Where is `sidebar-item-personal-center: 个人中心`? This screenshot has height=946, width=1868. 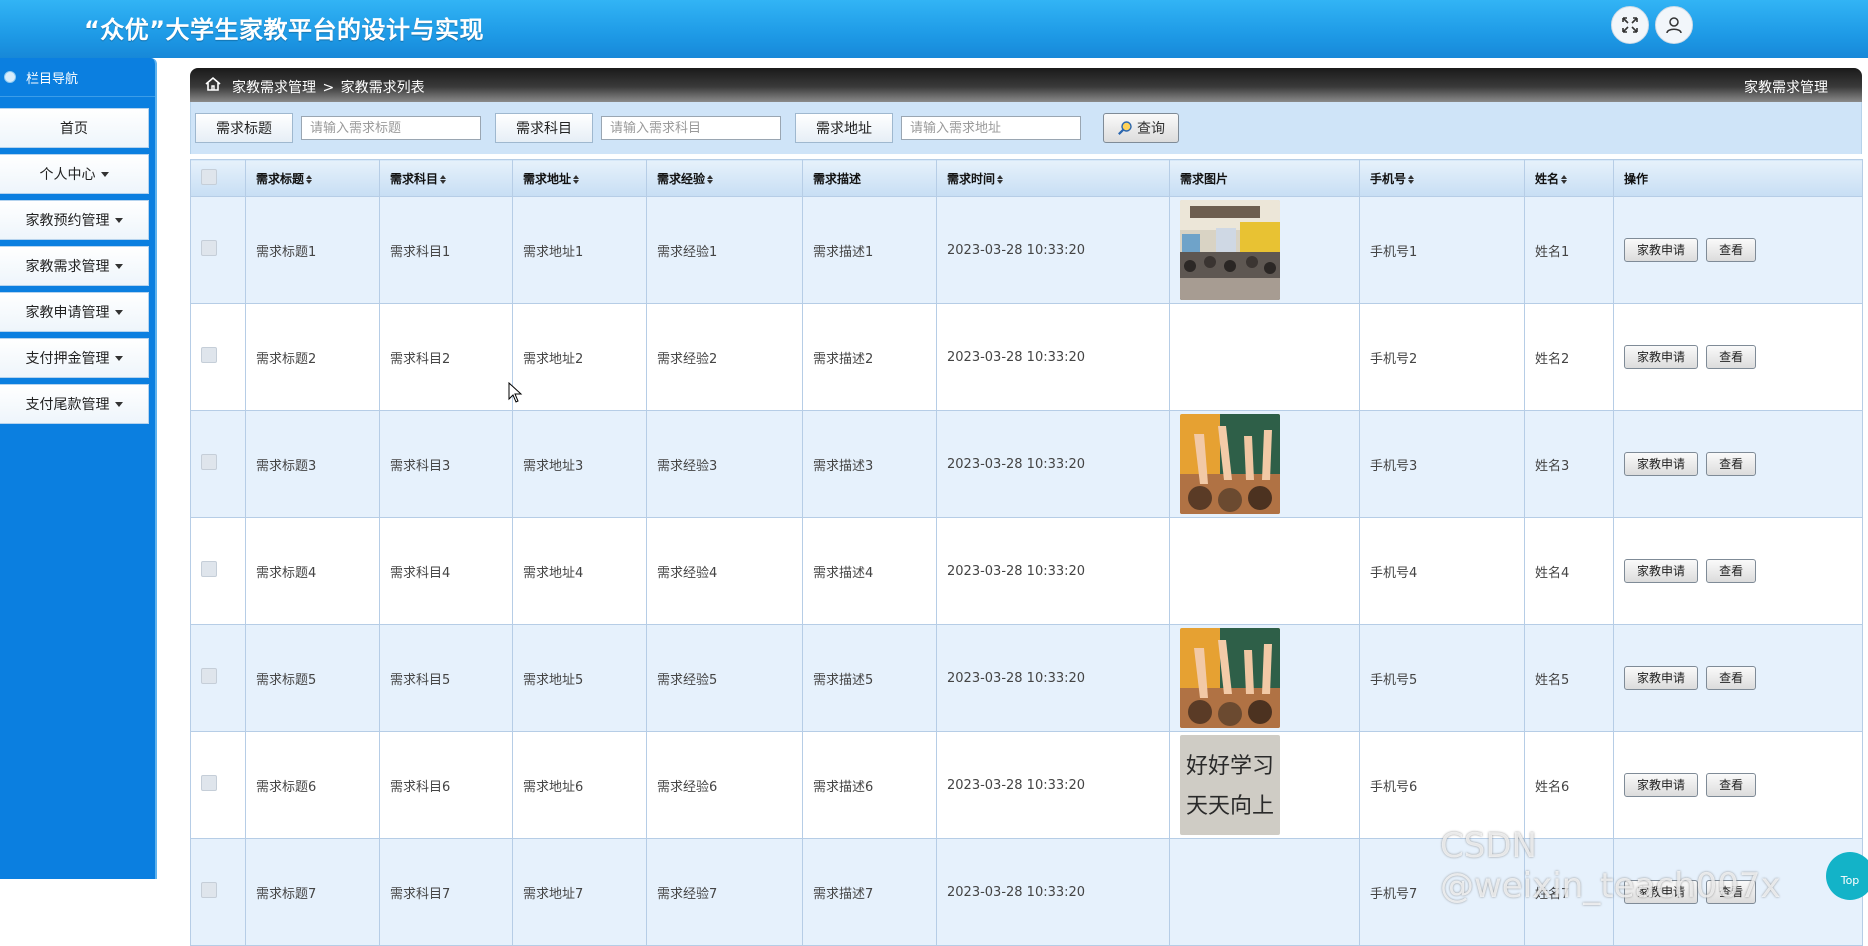 sidebar-item-personal-center: 个人中心 is located at coordinates (74, 174).